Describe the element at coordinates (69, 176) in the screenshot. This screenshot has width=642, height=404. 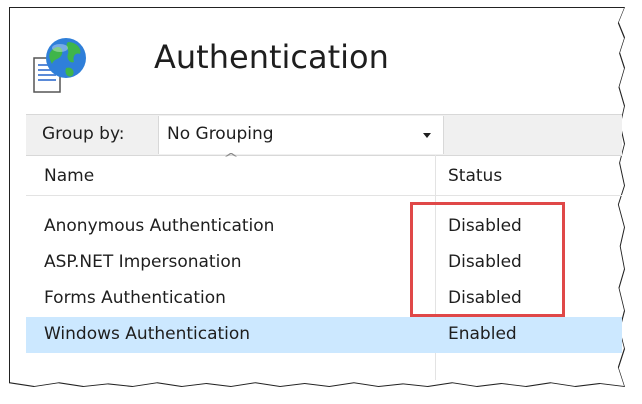
I see `column-header-name: Name` at that location.